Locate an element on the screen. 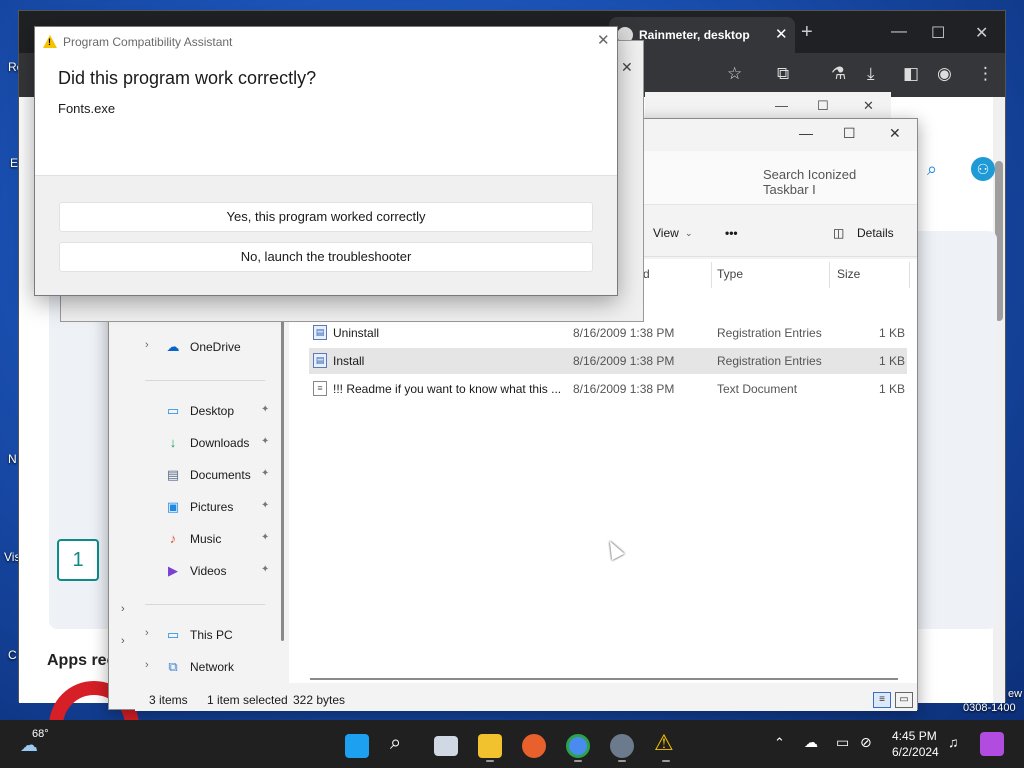 This screenshot has height=768, width=1024. selection-size: 322 bytes is located at coordinates (319, 700).